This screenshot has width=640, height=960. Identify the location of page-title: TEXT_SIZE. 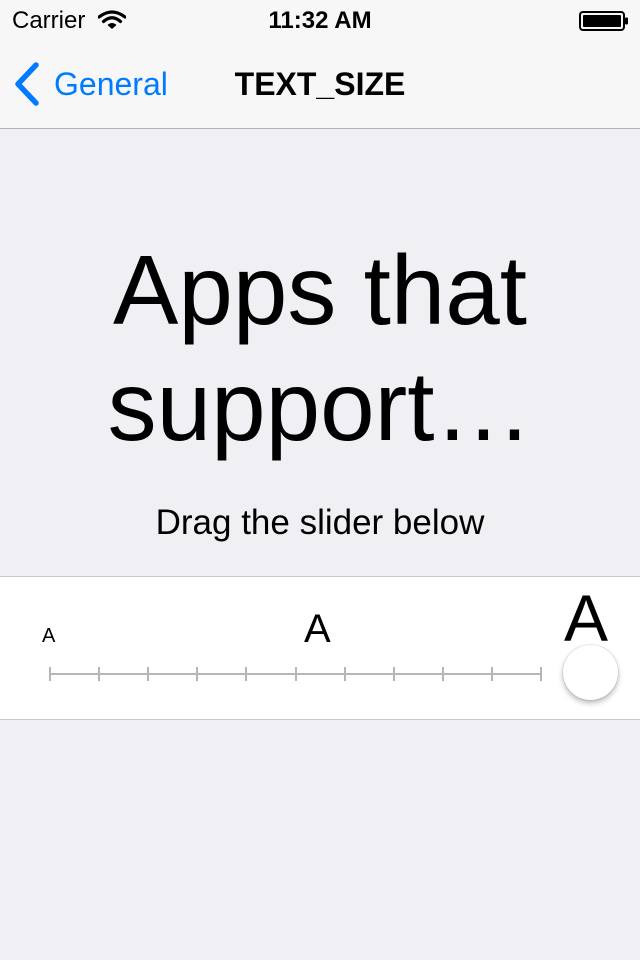
(320, 84).